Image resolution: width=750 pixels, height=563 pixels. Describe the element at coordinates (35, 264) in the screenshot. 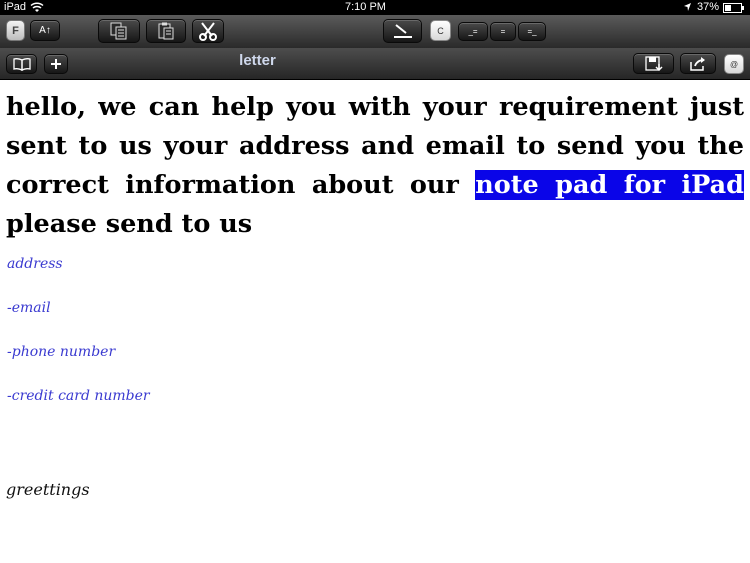

I see `field-address: address` at that location.